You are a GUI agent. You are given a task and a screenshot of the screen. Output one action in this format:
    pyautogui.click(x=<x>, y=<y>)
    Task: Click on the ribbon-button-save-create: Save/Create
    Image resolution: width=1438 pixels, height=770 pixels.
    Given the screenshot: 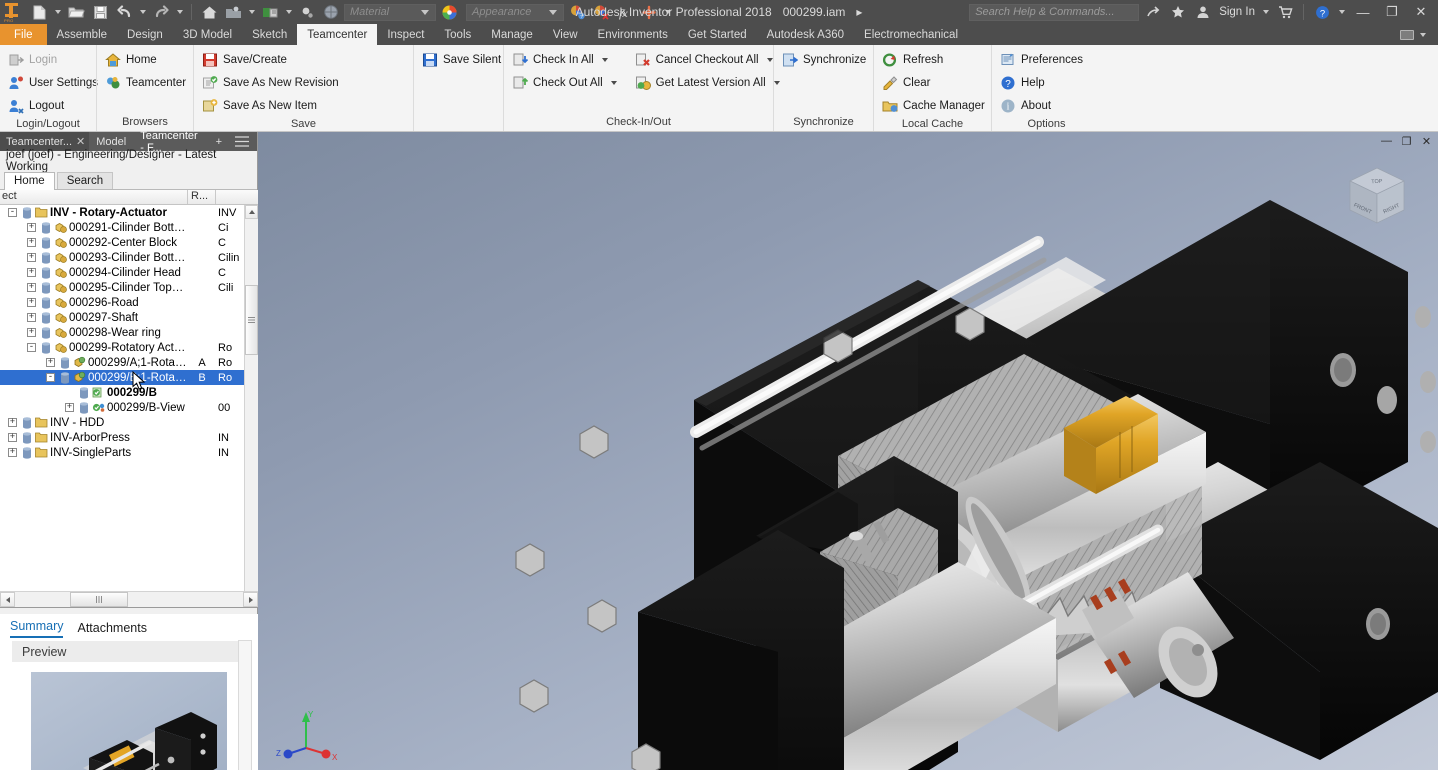 What is the action you would take?
    pyautogui.click(x=271, y=59)
    